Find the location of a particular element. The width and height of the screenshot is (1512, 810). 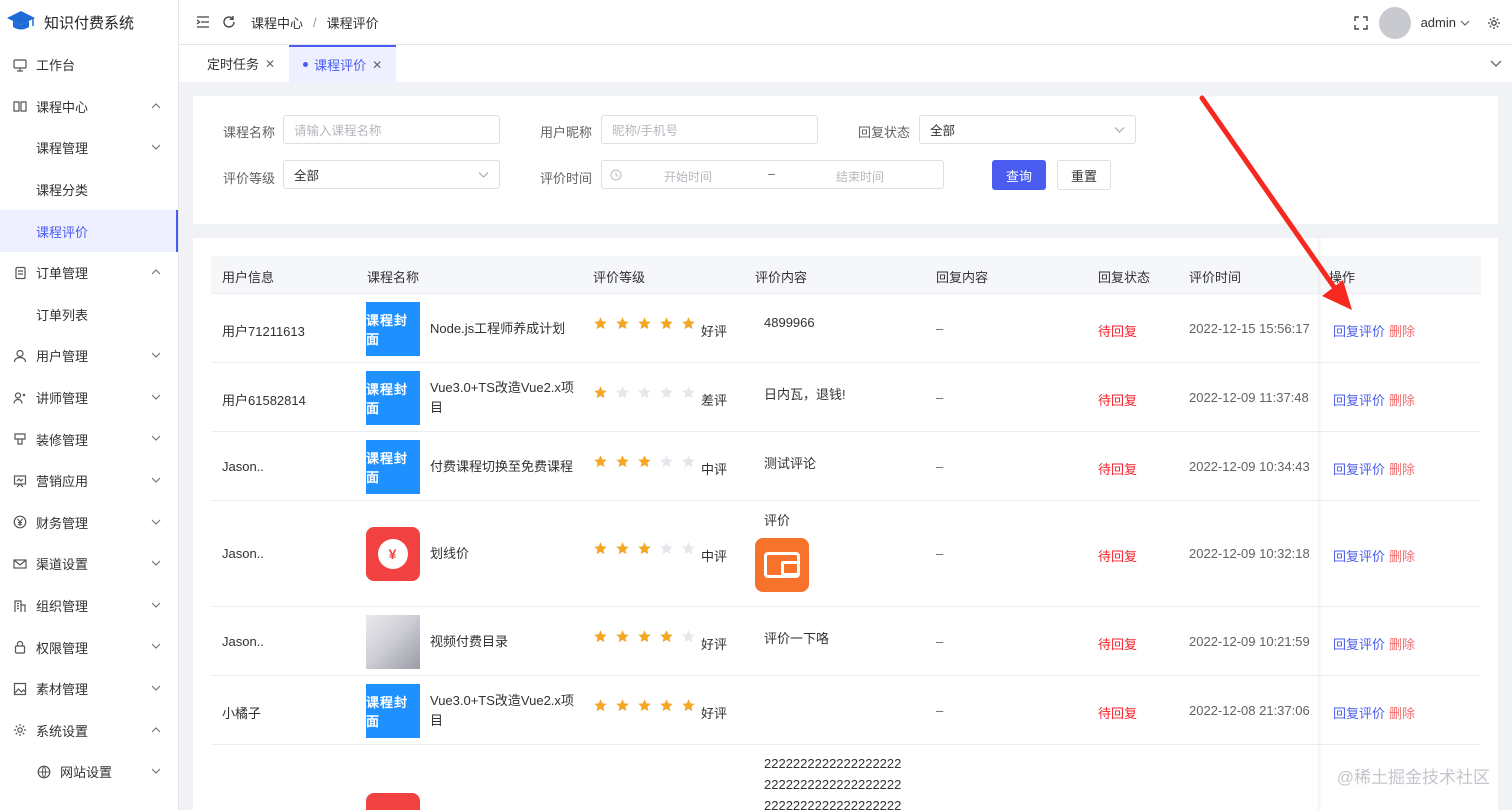

sidebar-item-10: 营销应用 is located at coordinates (89, 481).